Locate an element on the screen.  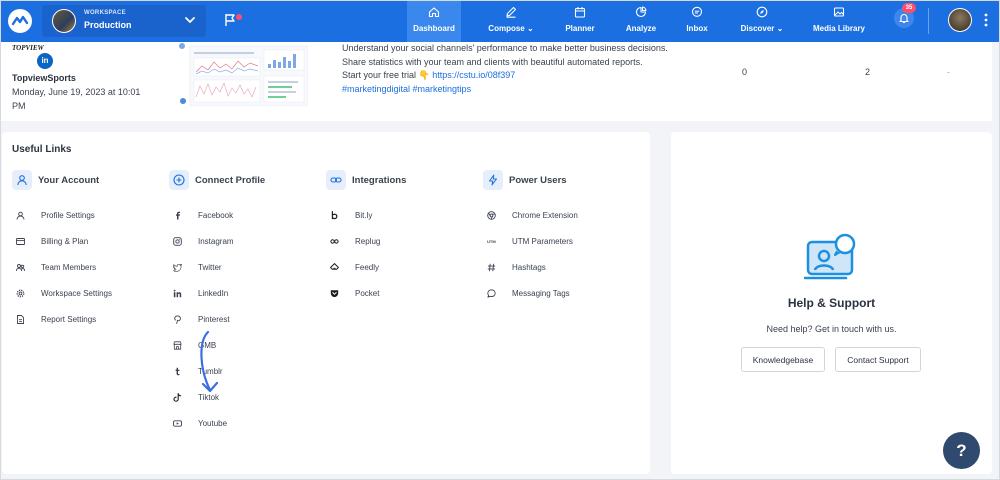
post-thumbnail-image is located at coordinates (243, 74).